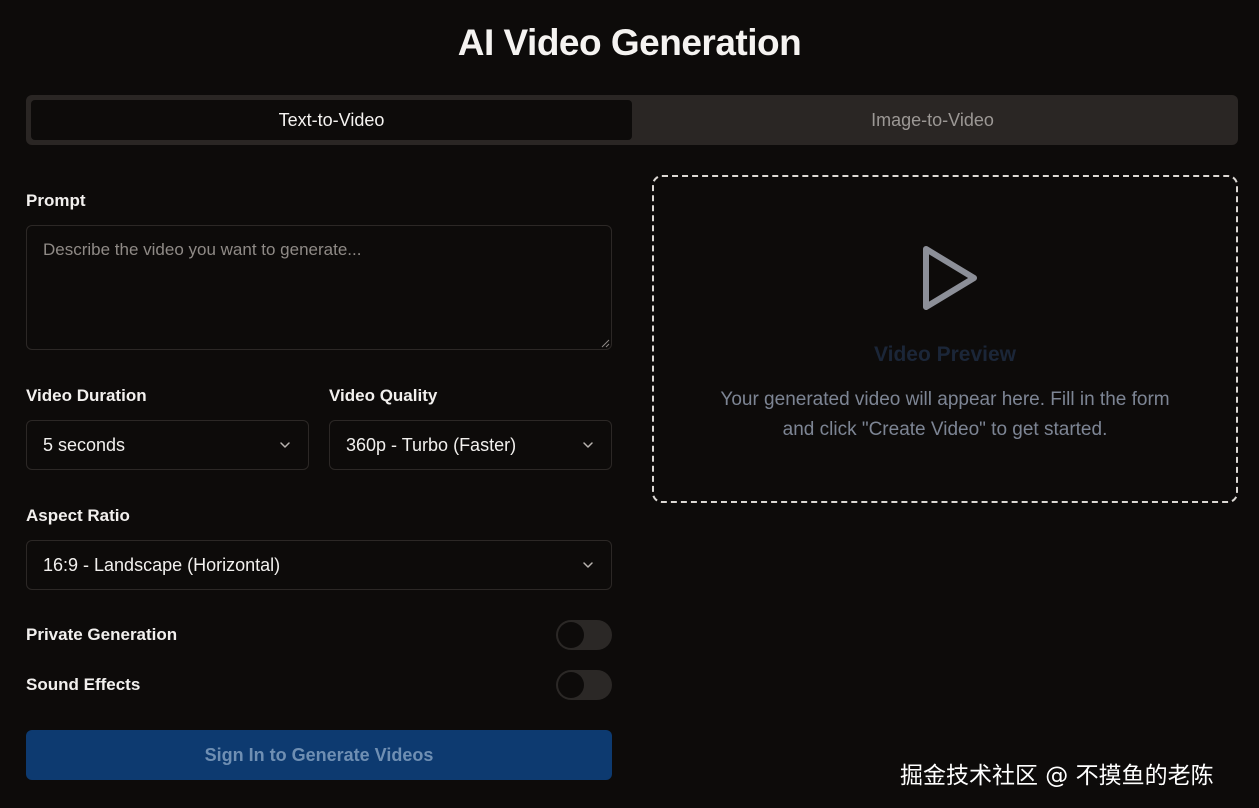 This screenshot has width=1259, height=808. I want to click on quality-value: 360p - Turbo (Faster), so click(431, 444).